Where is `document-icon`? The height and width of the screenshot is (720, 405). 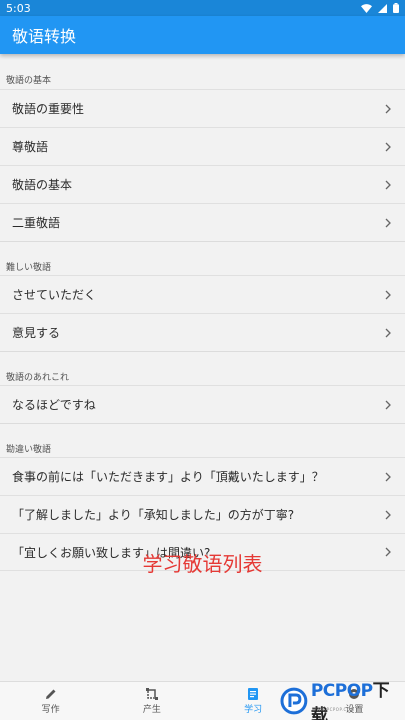 document-icon is located at coordinates (253, 694).